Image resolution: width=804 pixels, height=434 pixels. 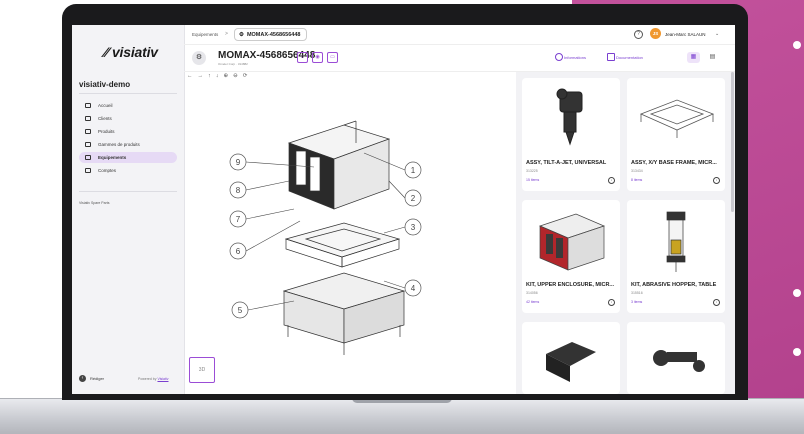 What do you see at coordinates (413, 198) in the screenshot?
I see `callout-label: 2` at bounding box center [413, 198].